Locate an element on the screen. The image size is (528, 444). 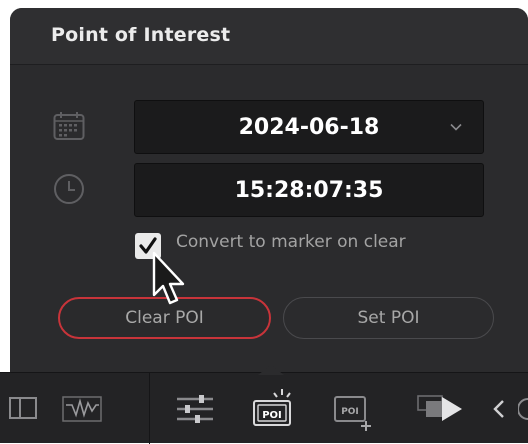
time-value: 15:28:07:35 is located at coordinates (309, 190).